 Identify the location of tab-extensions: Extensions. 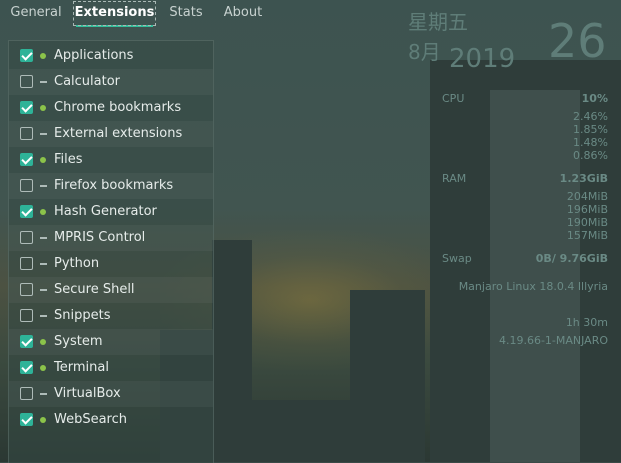
(114, 13).